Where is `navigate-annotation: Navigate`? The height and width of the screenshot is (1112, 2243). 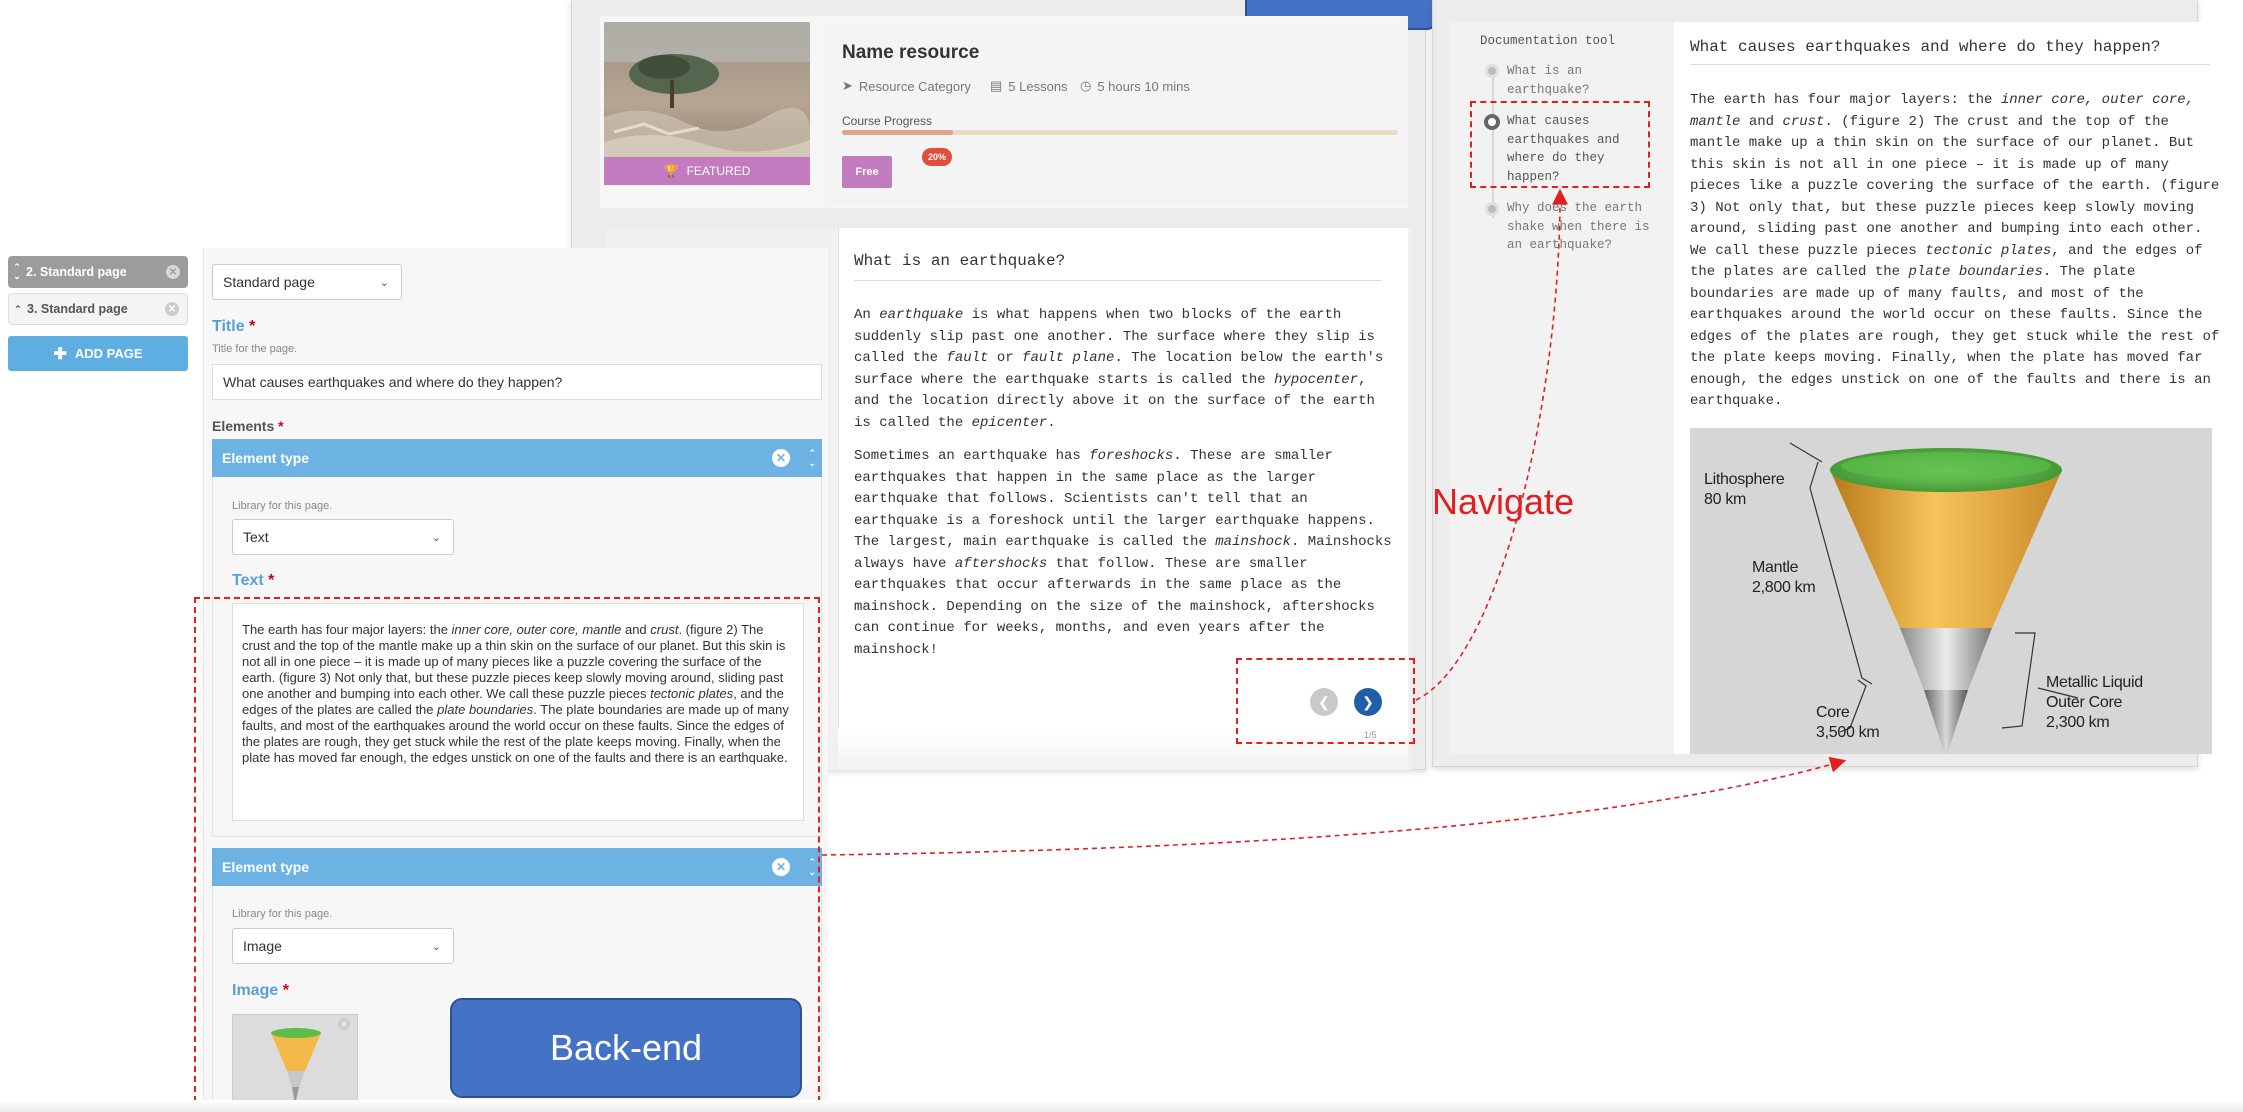 navigate-annotation: Navigate is located at coordinates (1503, 501).